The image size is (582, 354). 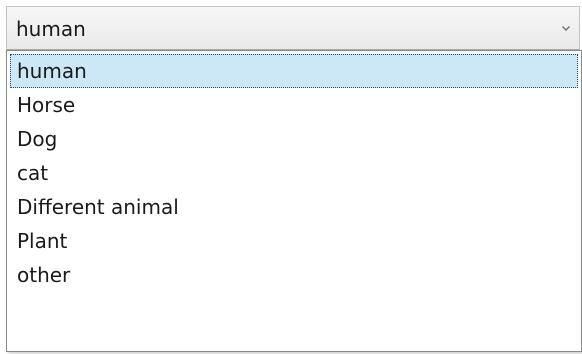 What do you see at coordinates (33, 173) in the screenshot?
I see `option-label: cat` at bounding box center [33, 173].